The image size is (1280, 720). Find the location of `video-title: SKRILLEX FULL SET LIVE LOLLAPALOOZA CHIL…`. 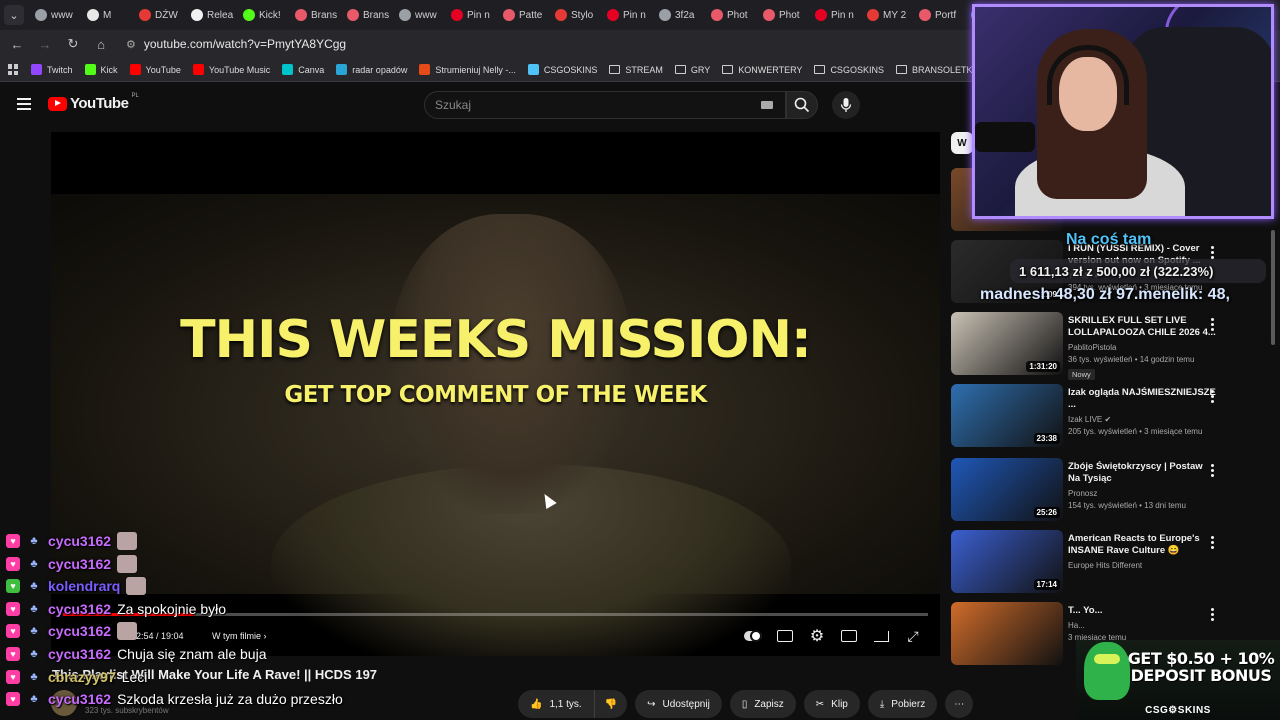

video-title: SKRILLEX FULL SET LIVE LOLLAPALOOZA CHIL… is located at coordinates (1142, 327).